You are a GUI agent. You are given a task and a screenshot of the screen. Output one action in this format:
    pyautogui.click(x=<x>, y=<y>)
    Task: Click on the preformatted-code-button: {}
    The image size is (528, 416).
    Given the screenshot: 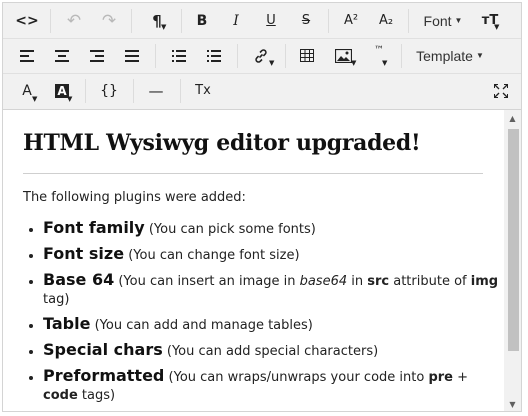 What is the action you would take?
    pyautogui.click(x=109, y=90)
    